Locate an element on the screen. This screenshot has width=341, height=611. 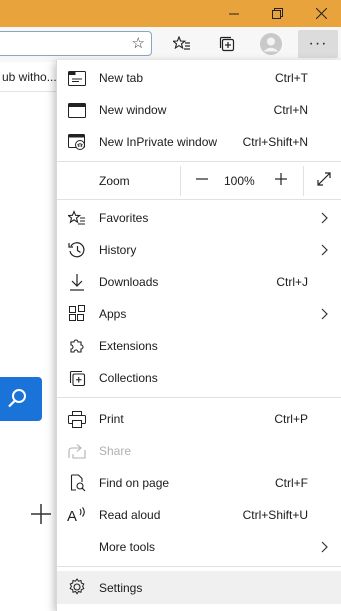
zoom-in-button is located at coordinates (281, 179).